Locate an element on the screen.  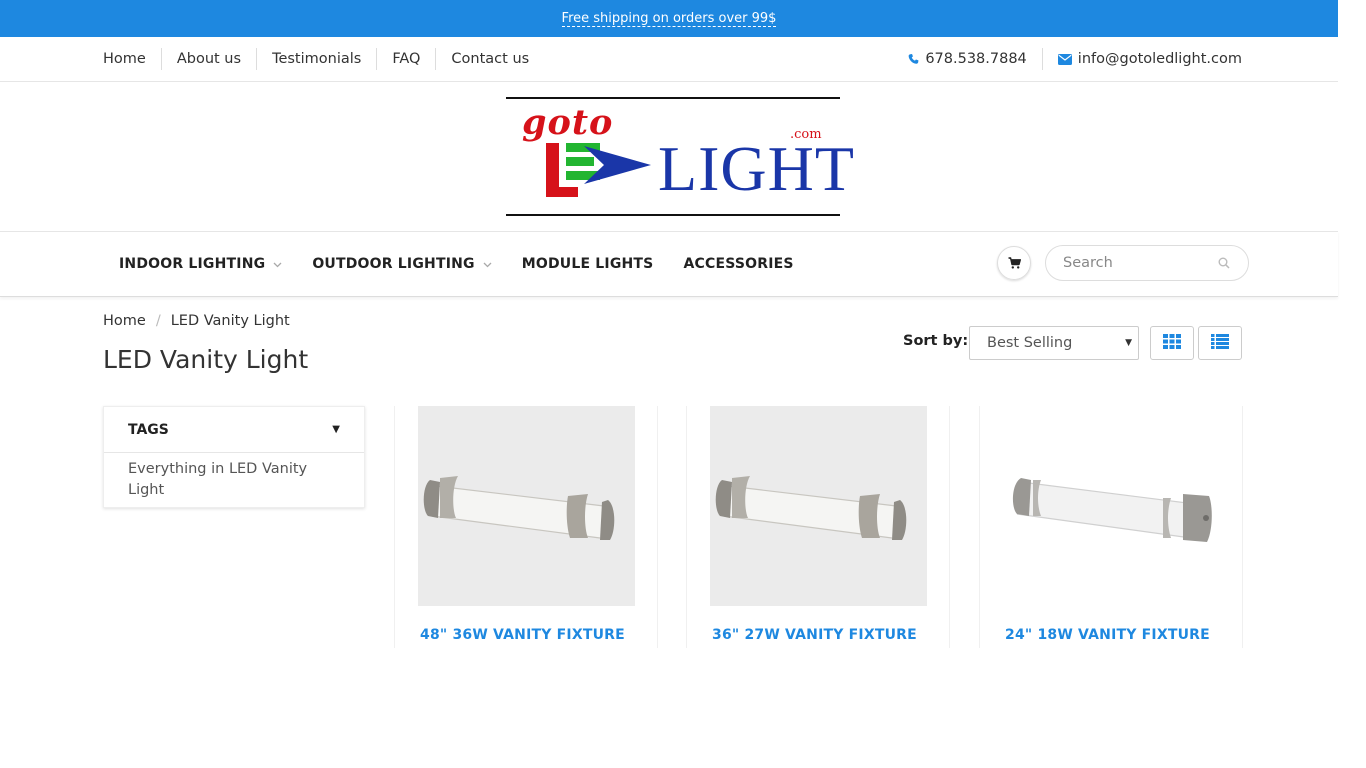
contact-info: 678.538.7884 info@gotoledlight.com is located at coordinates (1067, 59).